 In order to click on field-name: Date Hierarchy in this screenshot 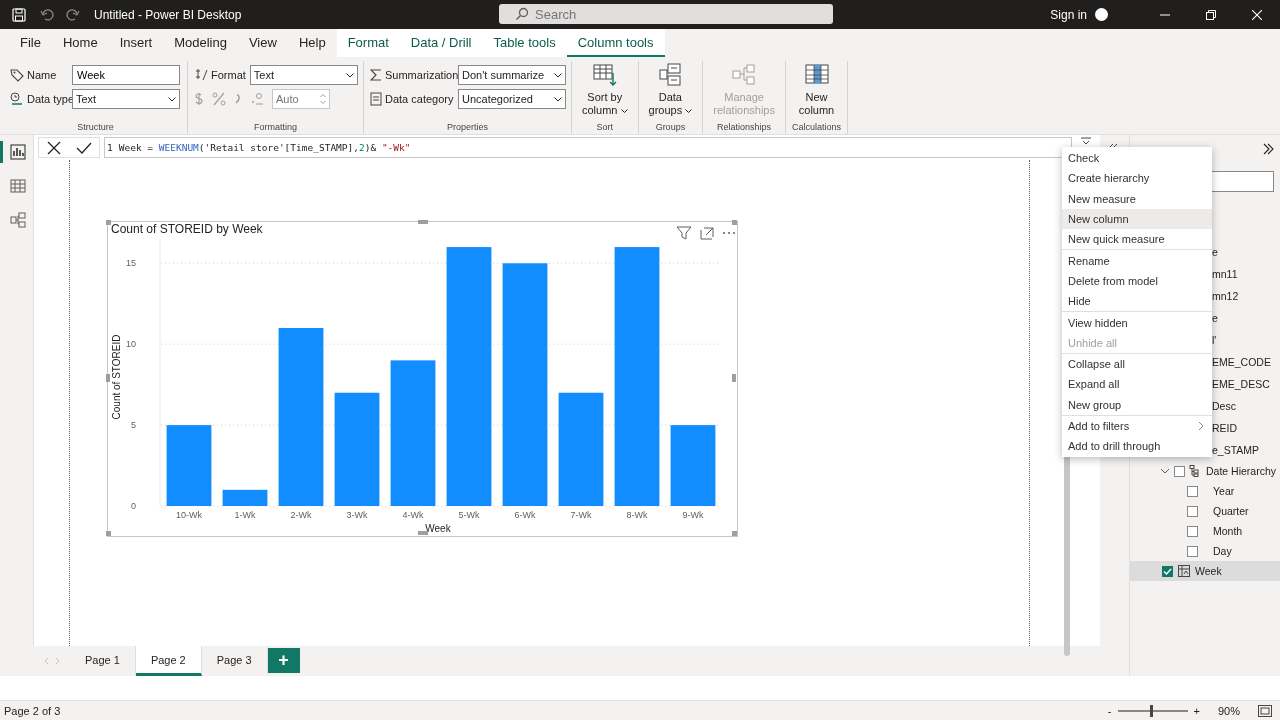, I will do `click(1241, 471)`.